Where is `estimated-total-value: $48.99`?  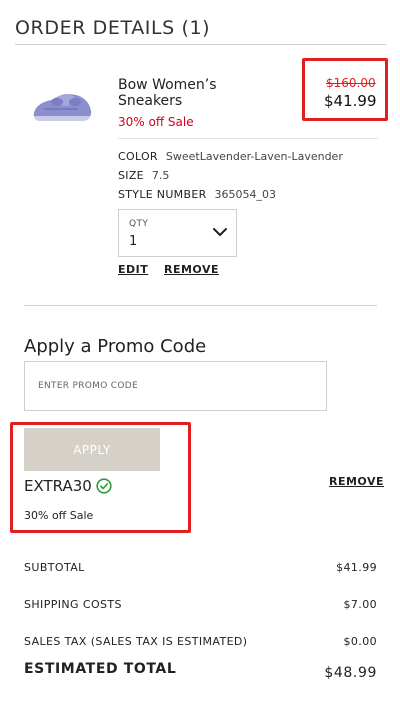
estimated-total-value: $48.99 is located at coordinates (350, 673).